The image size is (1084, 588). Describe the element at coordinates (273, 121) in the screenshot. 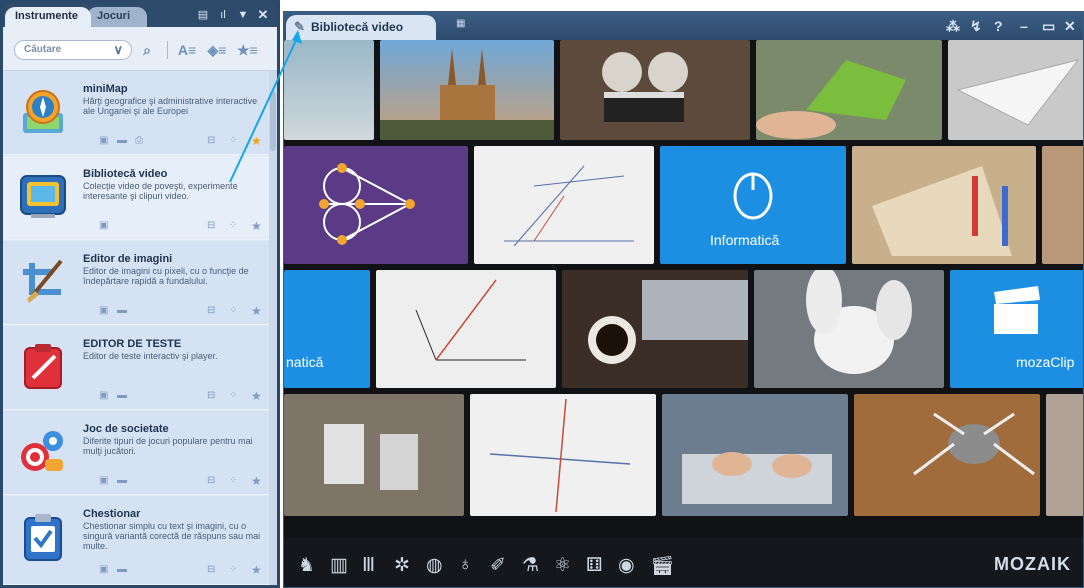

I see `scrollbar-thumb` at that location.